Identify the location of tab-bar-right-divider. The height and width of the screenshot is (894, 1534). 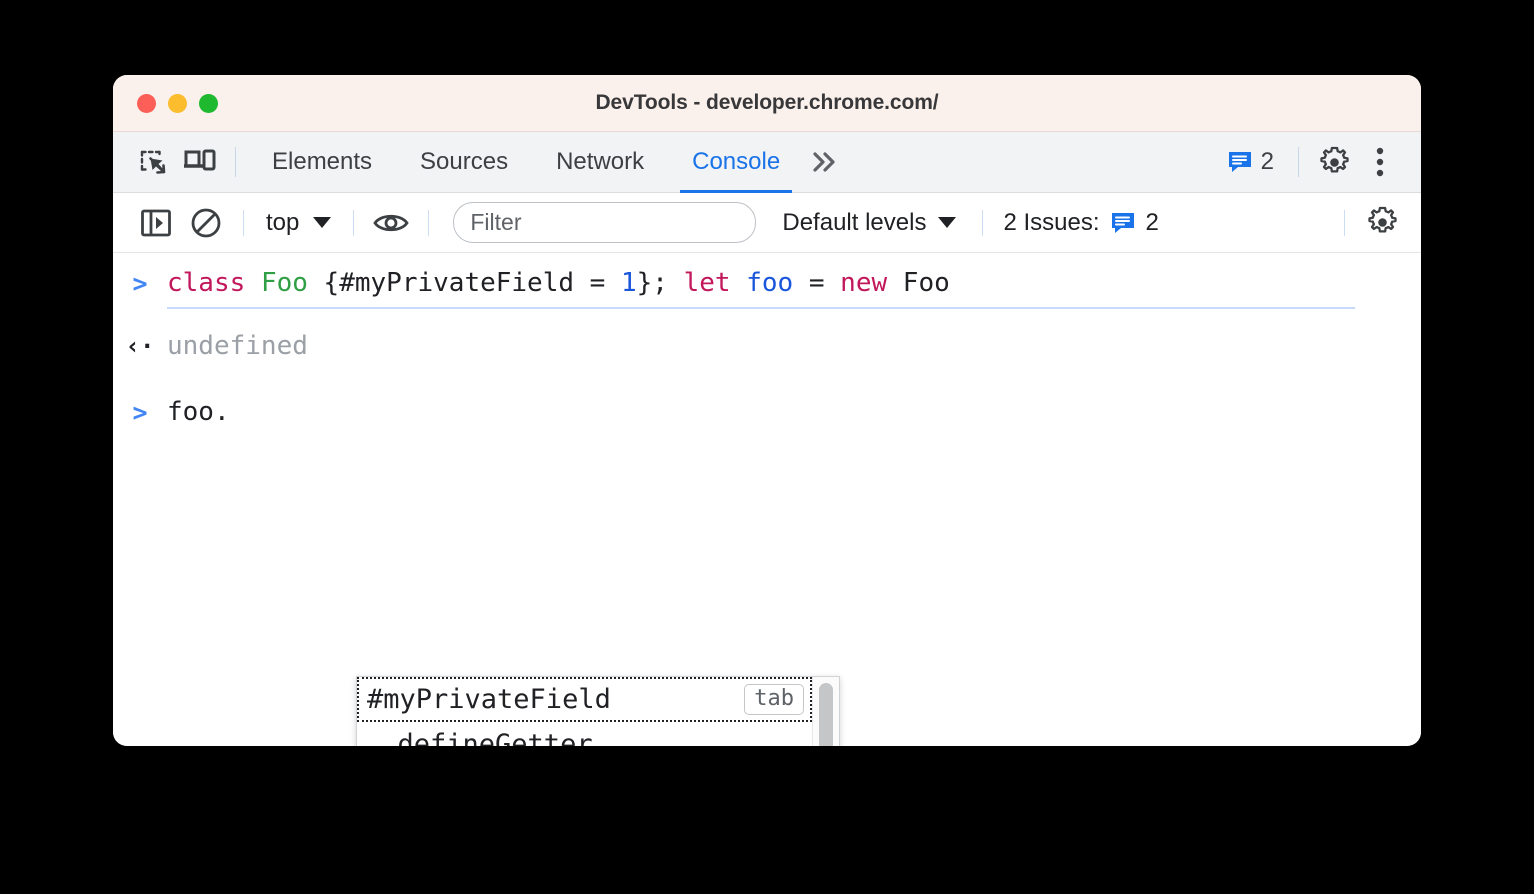
(1298, 162).